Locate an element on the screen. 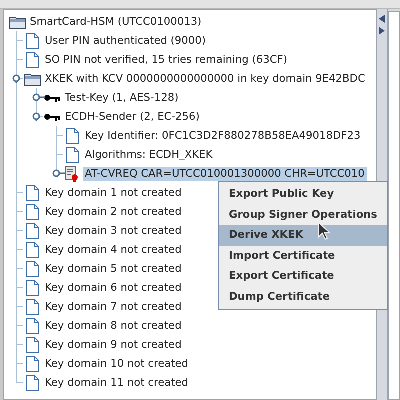 This screenshot has width=400, height=400. menu-item: Export Public Key is located at coordinates (303, 194).